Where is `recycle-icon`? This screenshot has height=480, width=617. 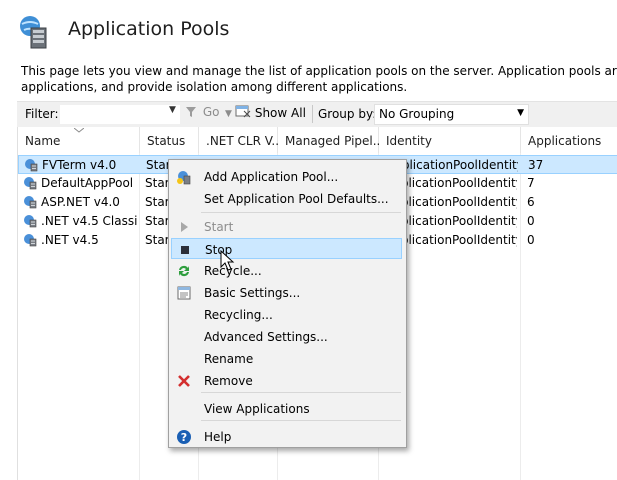
recycle-icon is located at coordinates (184, 271).